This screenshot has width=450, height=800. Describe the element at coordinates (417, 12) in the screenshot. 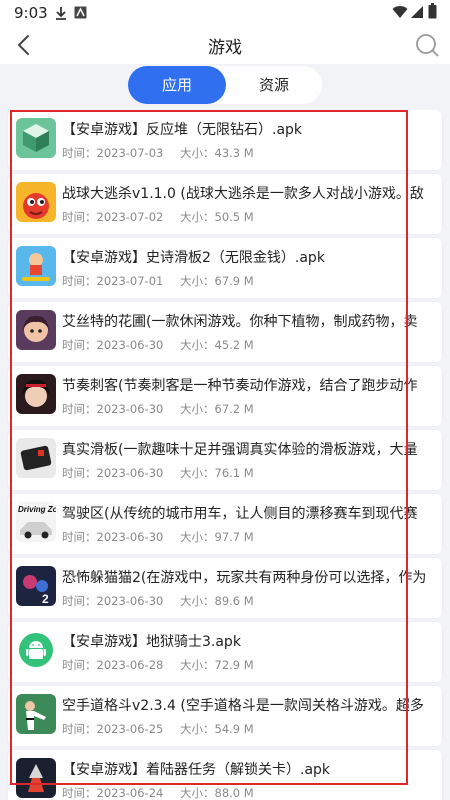

I see `signal-icon` at that location.